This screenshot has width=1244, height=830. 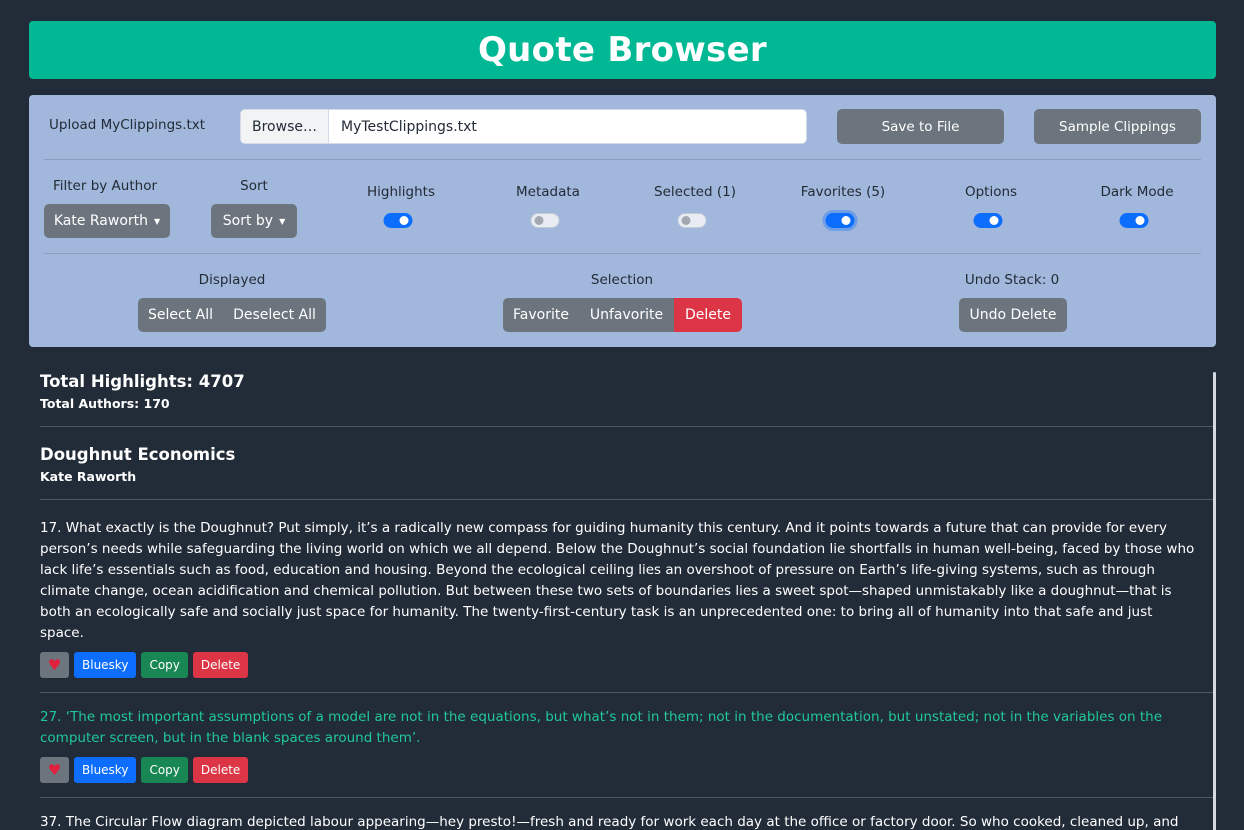 What do you see at coordinates (523, 126) in the screenshot?
I see `file-input: Browse… MyTestClippings.txt` at bounding box center [523, 126].